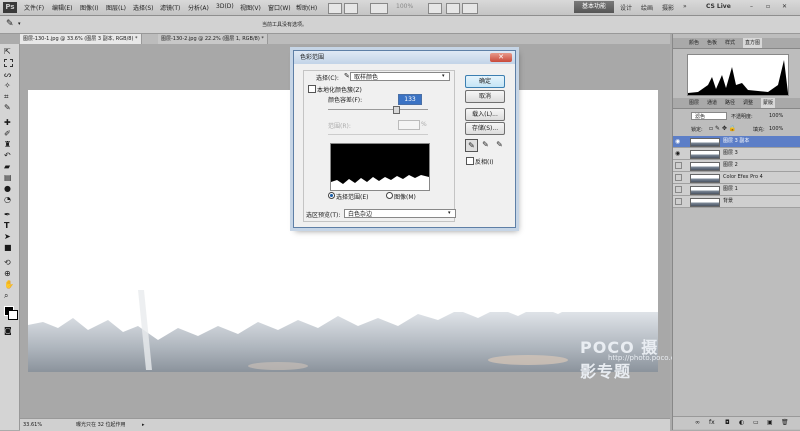 This screenshot has width=800, height=431. Describe the element at coordinates (668, 7) in the screenshot. I see `workspace-photography-button: 摄影` at that location.